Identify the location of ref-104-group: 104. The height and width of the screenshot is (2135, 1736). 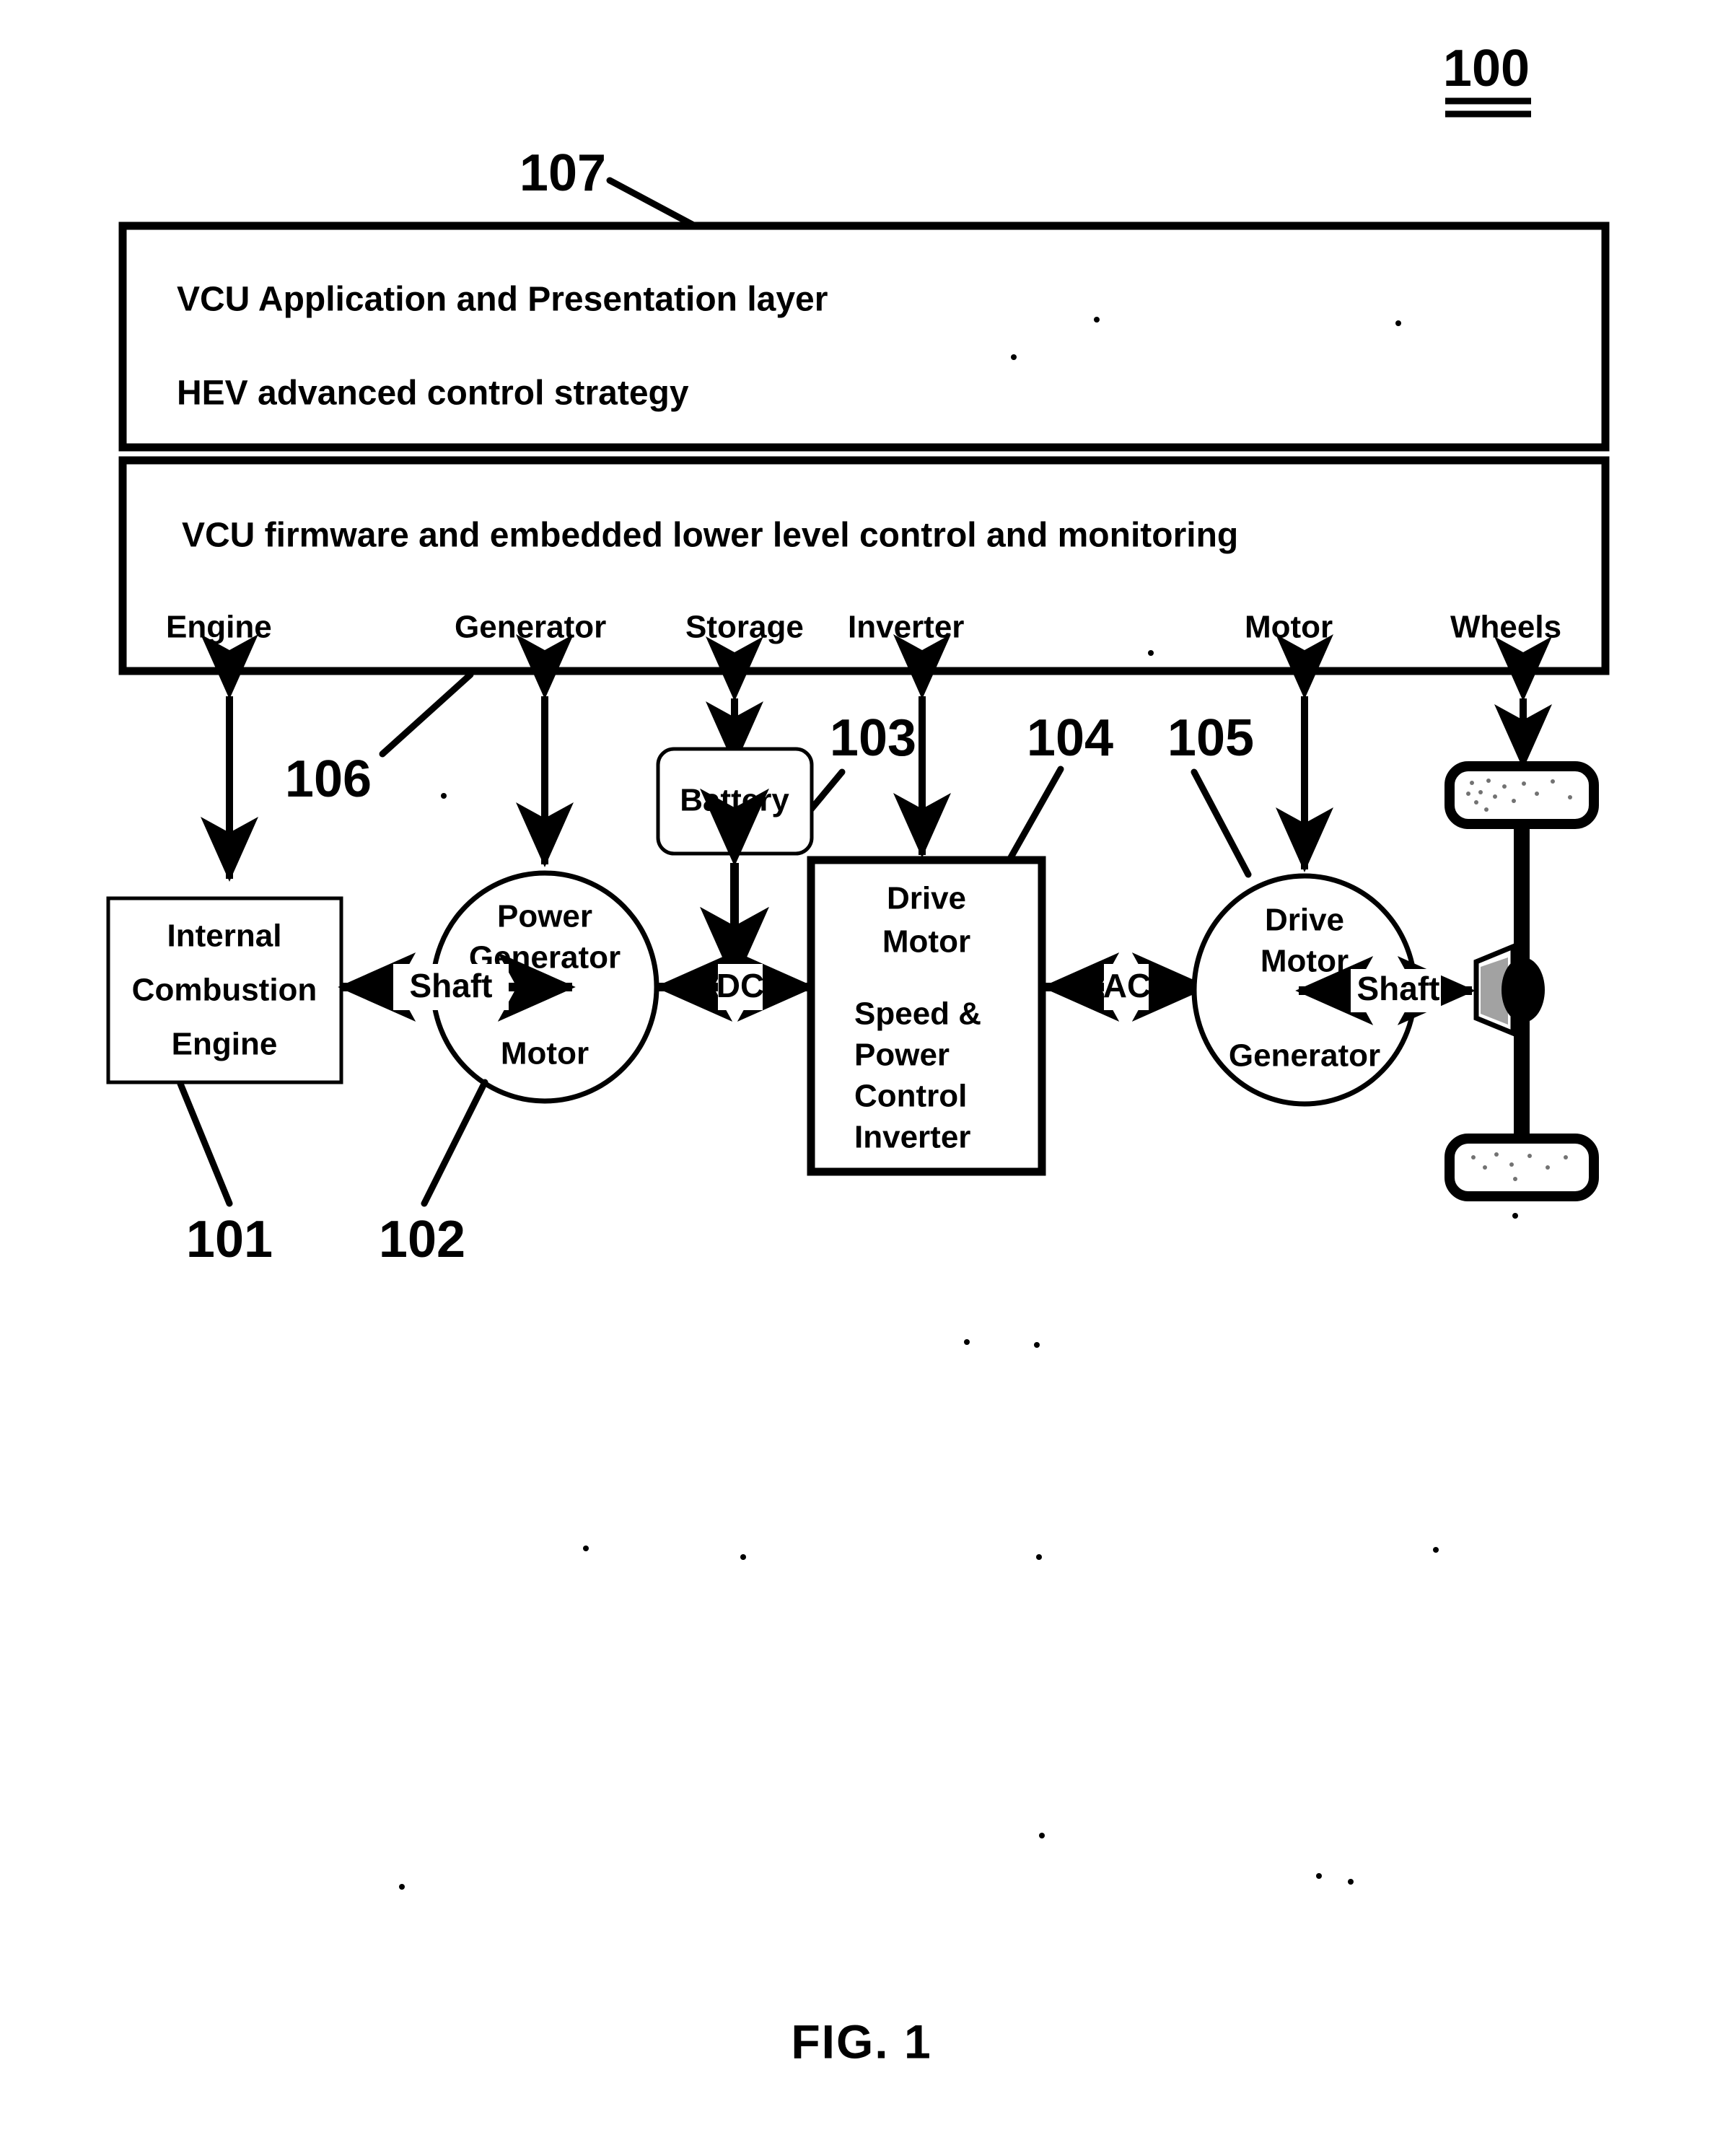
(1060, 785).